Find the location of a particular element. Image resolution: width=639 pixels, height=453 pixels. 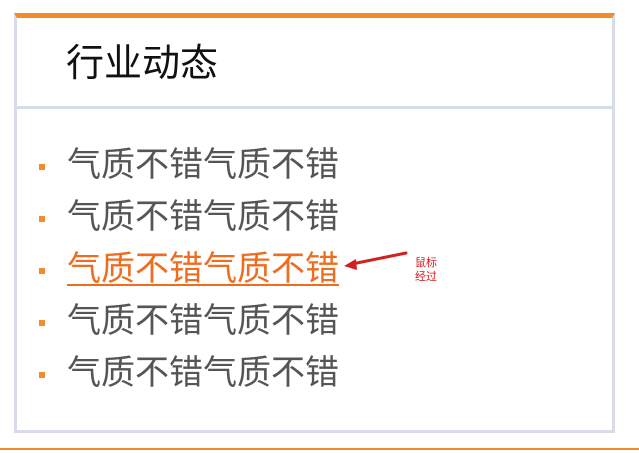

hover-annotation: 鼠标经过 is located at coordinates (426, 269).